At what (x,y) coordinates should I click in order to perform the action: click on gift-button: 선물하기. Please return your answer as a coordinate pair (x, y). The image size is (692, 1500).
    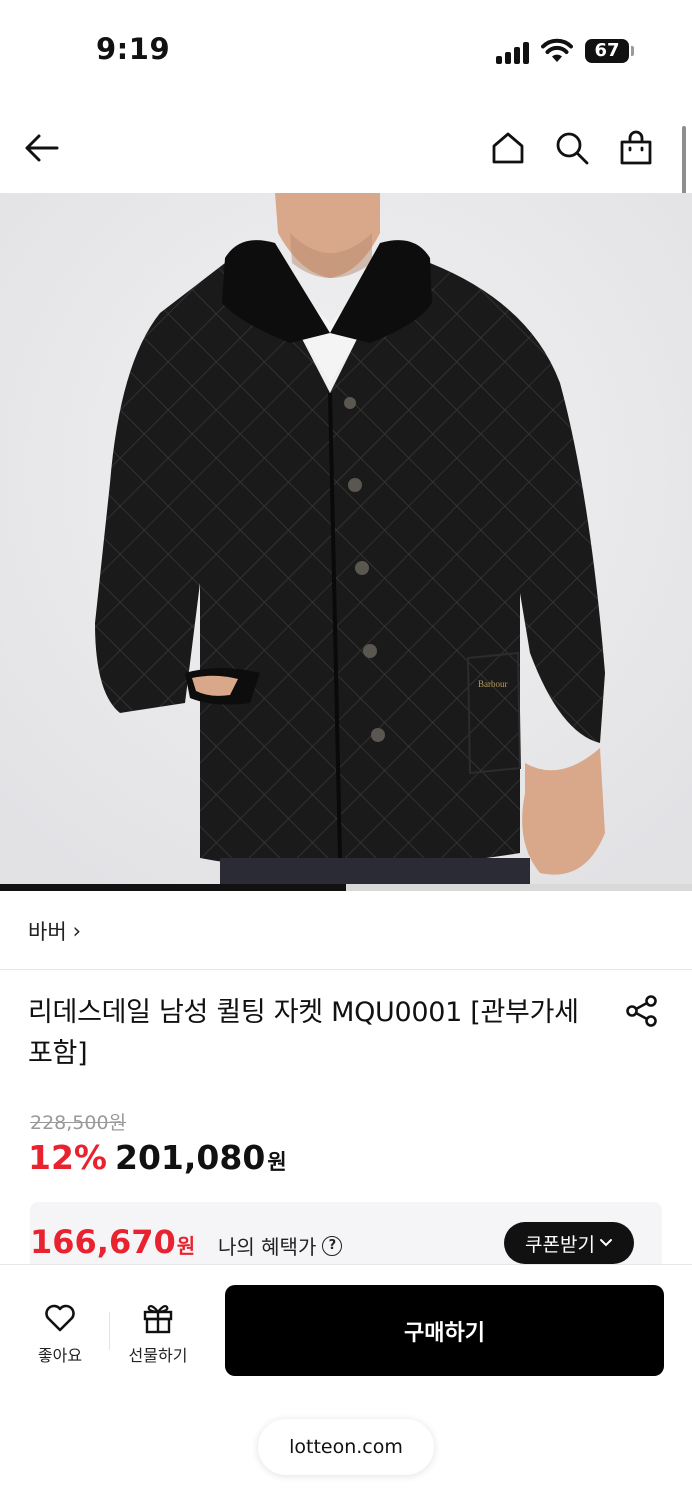
    Looking at the image, I should click on (158, 1333).